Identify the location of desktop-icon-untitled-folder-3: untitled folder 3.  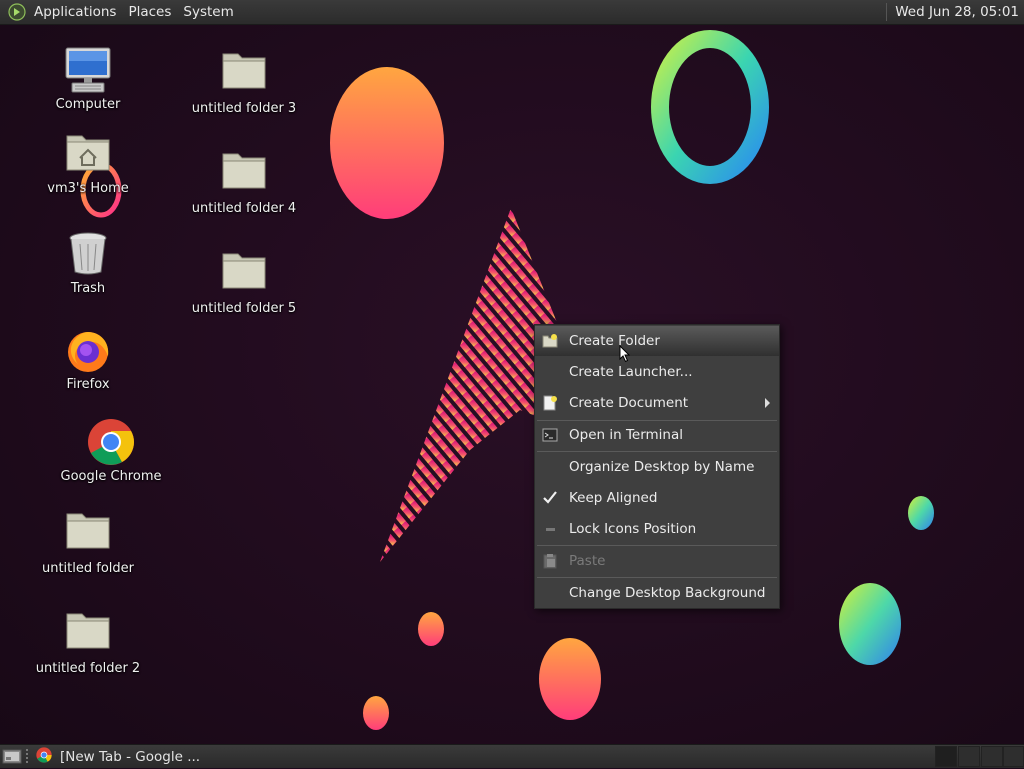
(244, 83).